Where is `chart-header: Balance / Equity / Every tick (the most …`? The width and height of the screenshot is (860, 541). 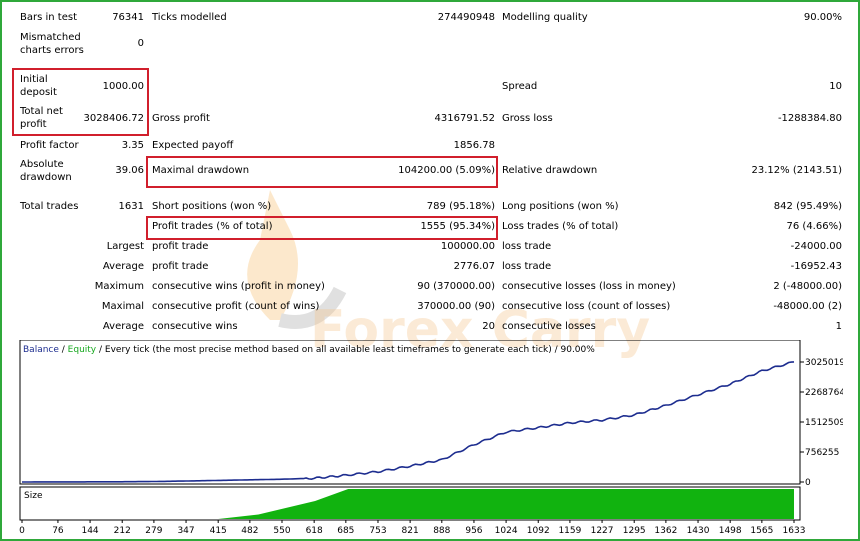 chart-header: Balance / Equity / Every tick (the most … is located at coordinates (309, 350).